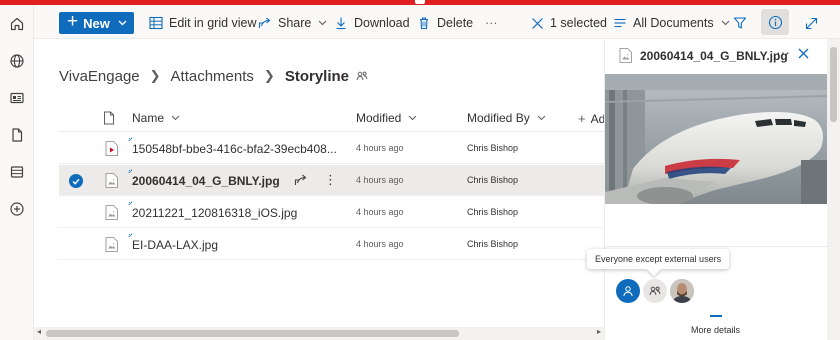 The image size is (840, 340). I want to click on file-name: 20211221_120816318_iOS.jpg, so click(236, 213).